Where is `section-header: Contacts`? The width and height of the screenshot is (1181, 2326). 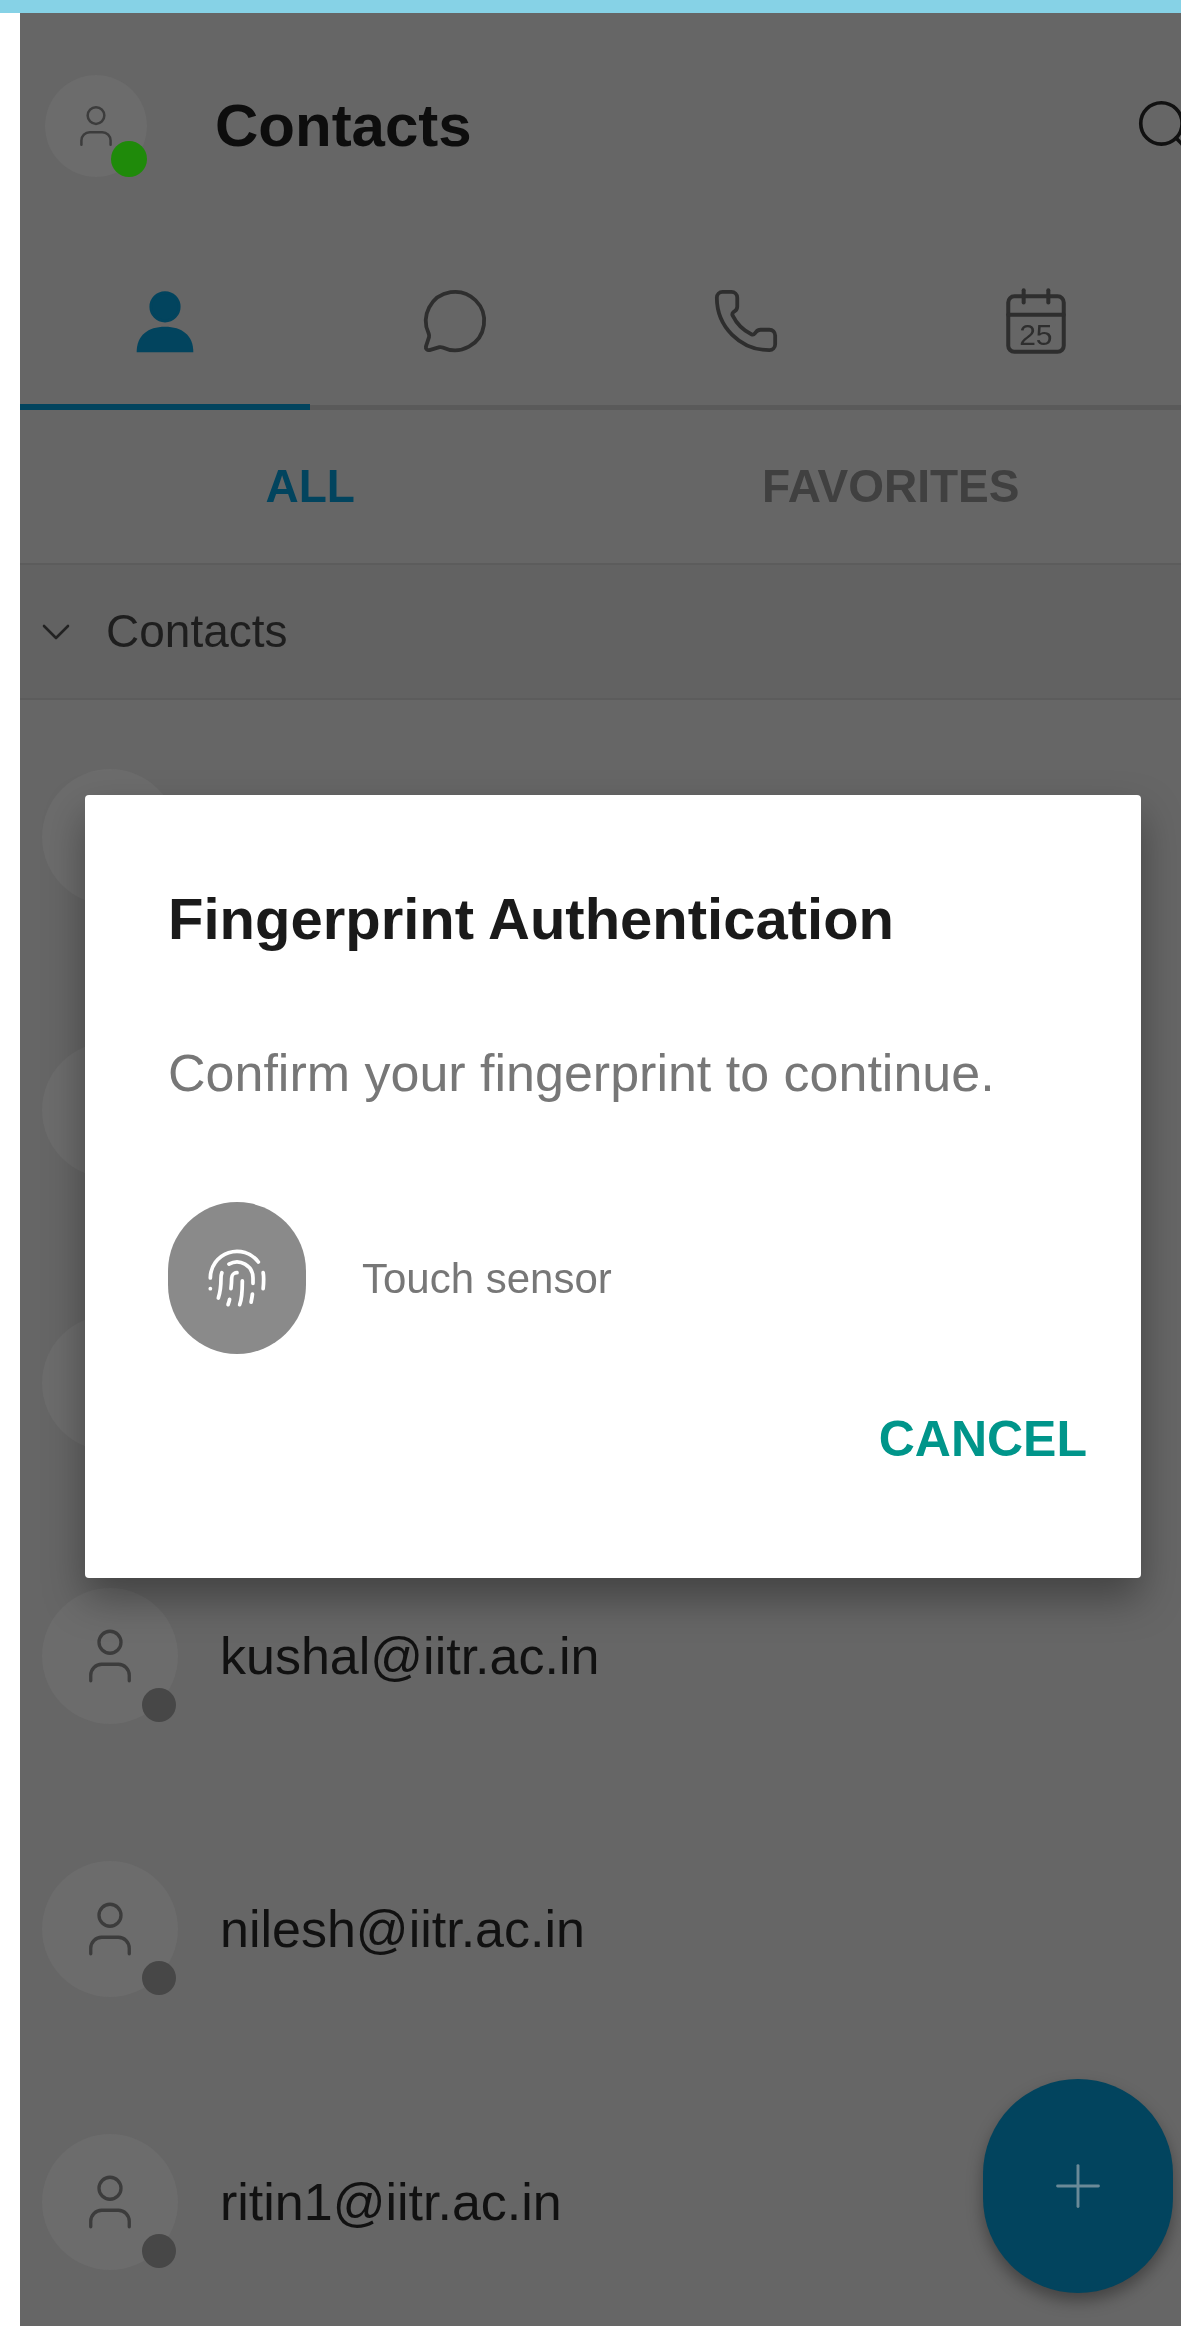 section-header: Contacts is located at coordinates (600, 632).